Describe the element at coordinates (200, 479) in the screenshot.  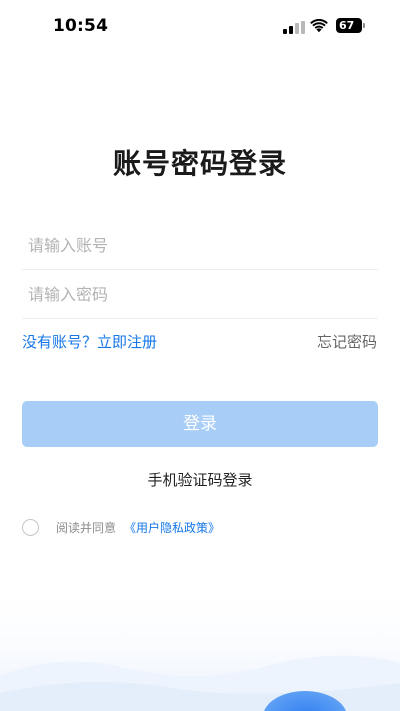
I see `sms-login-link: 手机验证码登录` at that location.